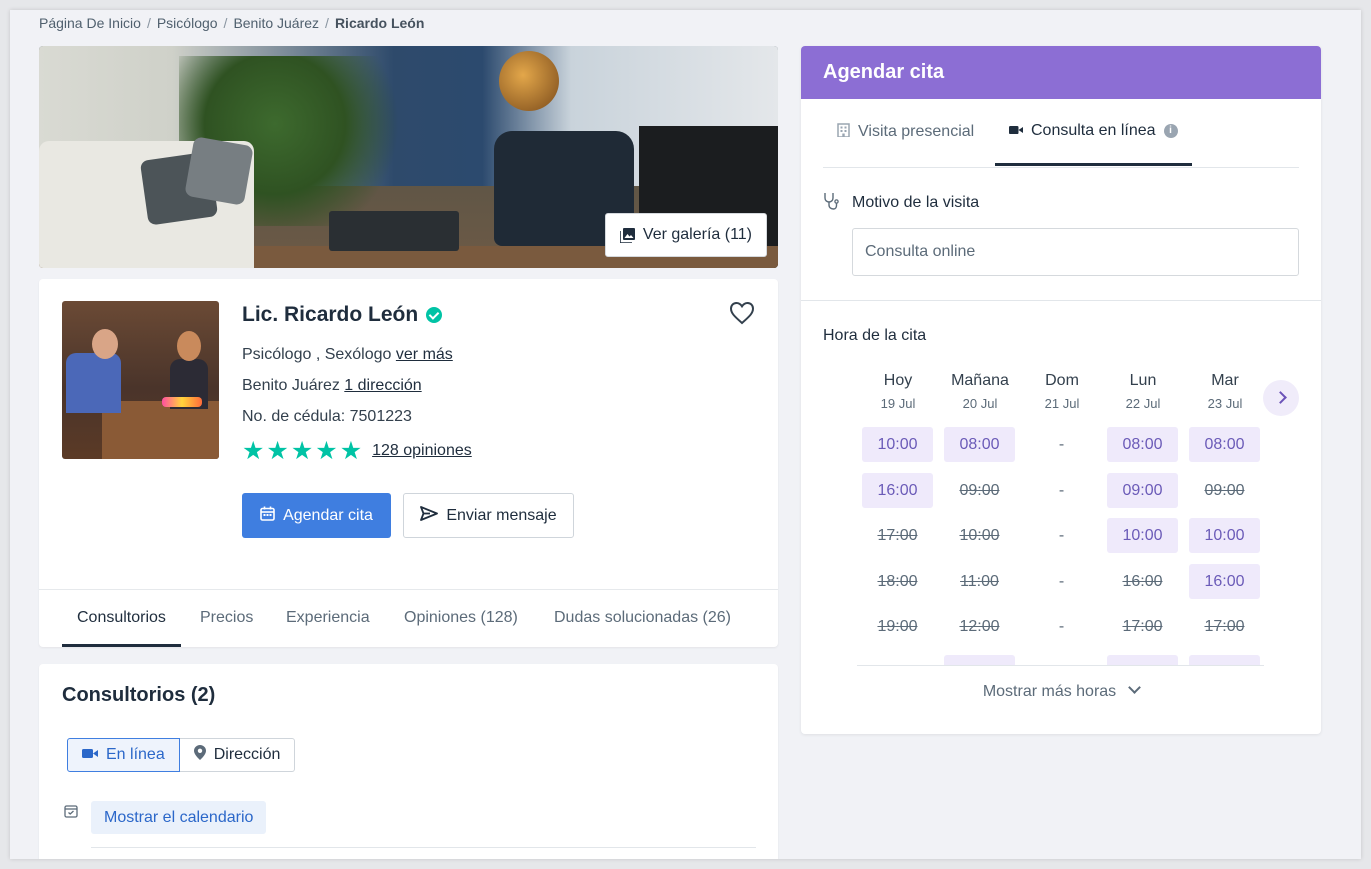 The width and height of the screenshot is (1371, 869). Describe the element at coordinates (382, 385) in the screenshot. I see `addresses-link: 1 dirección` at that location.